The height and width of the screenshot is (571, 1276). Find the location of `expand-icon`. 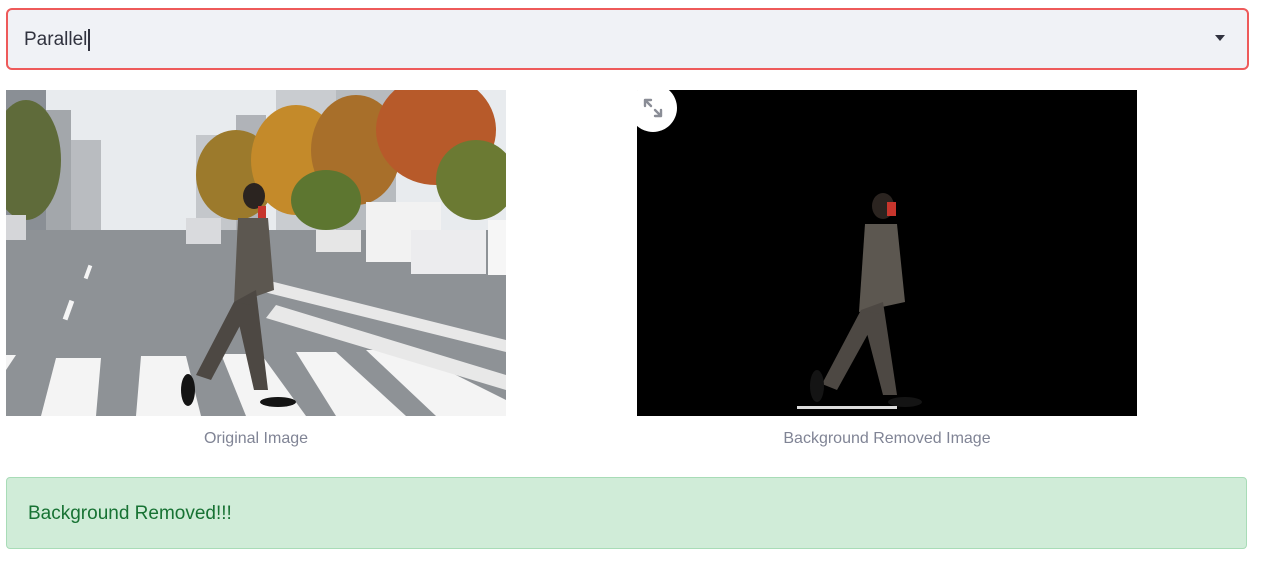

expand-icon is located at coordinates (653, 108).